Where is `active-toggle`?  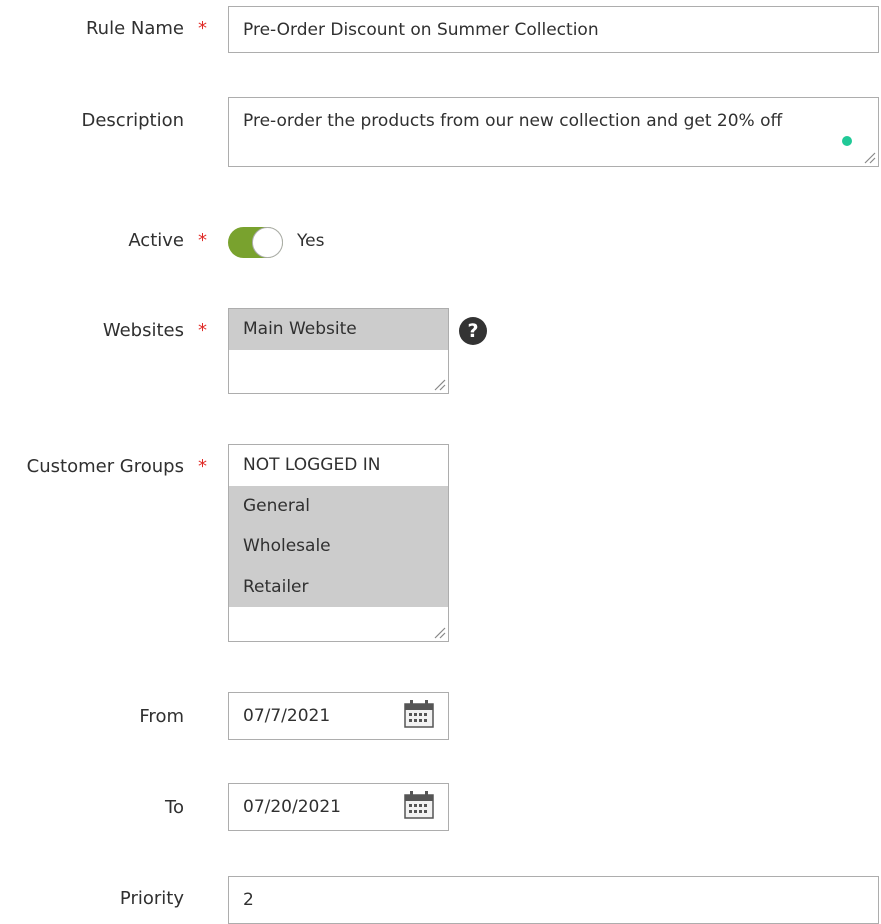 active-toggle is located at coordinates (255, 242).